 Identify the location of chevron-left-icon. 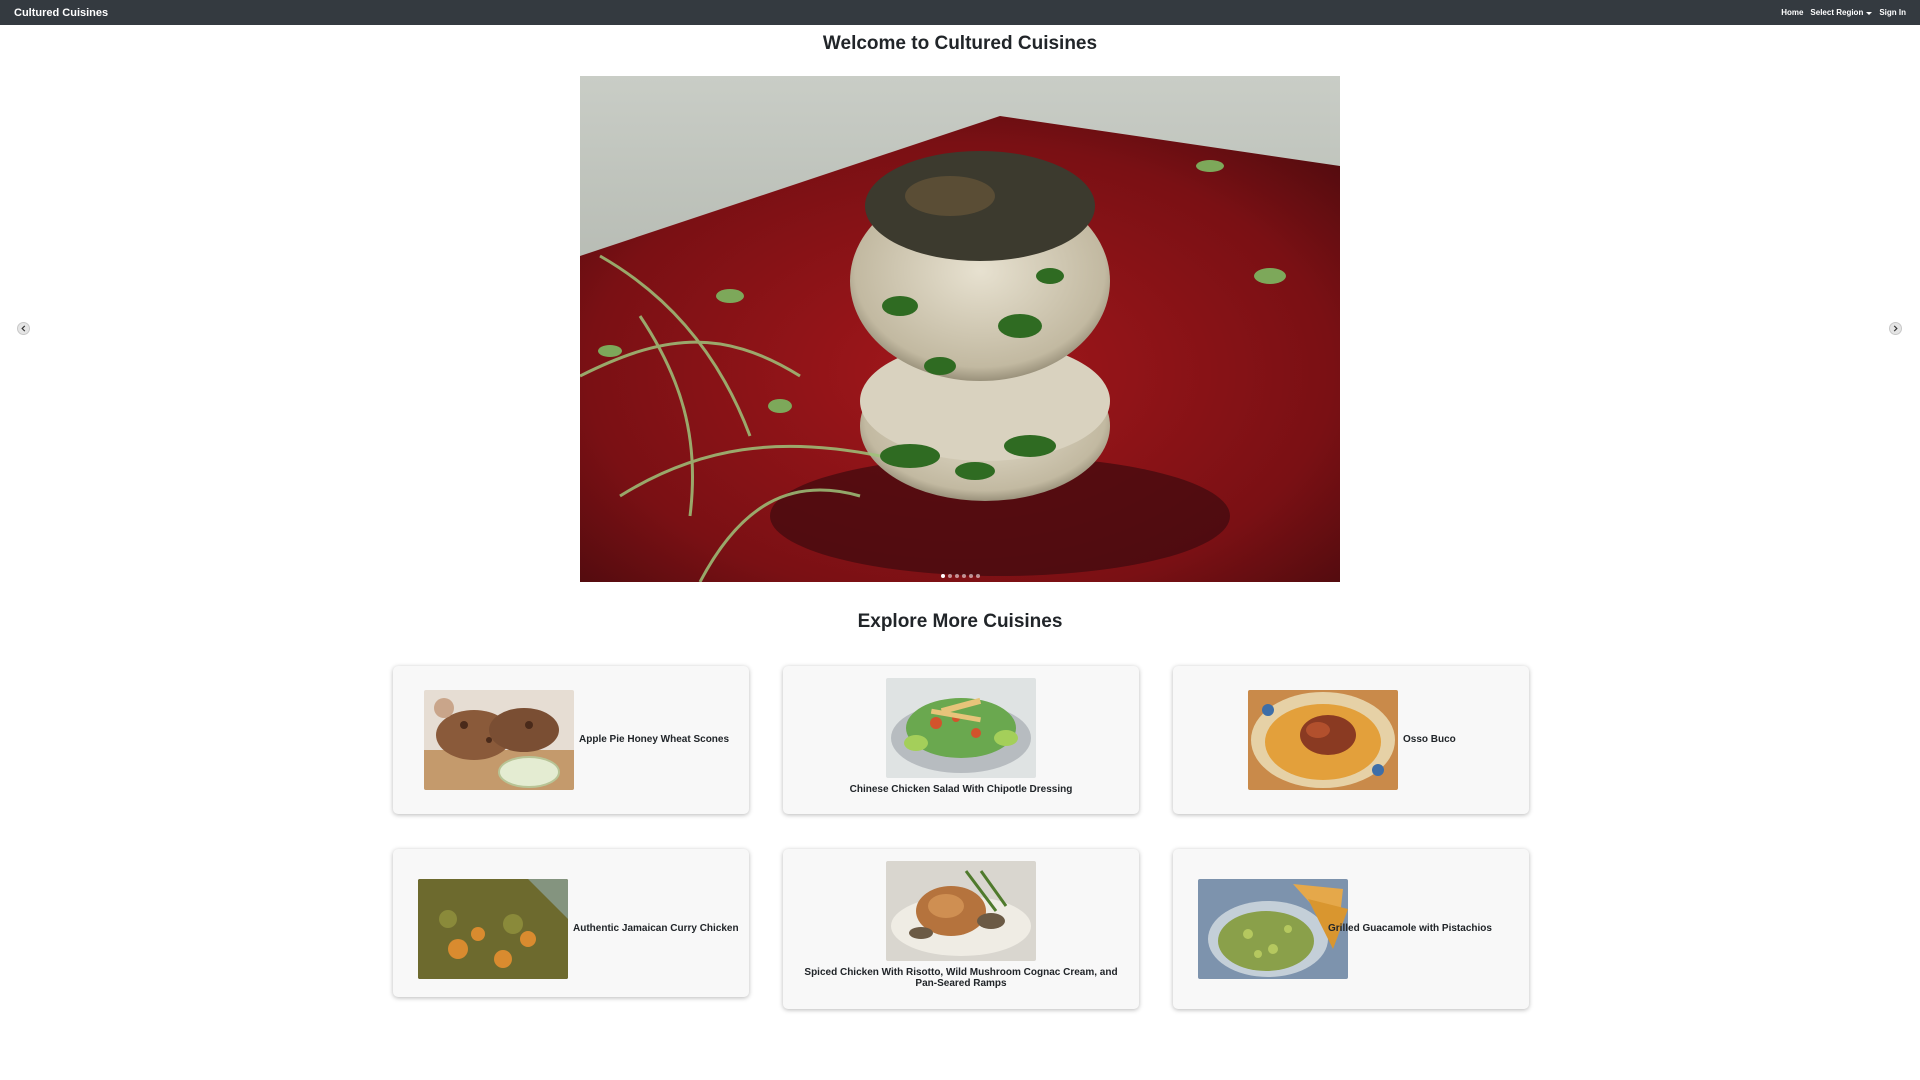
(23, 328).